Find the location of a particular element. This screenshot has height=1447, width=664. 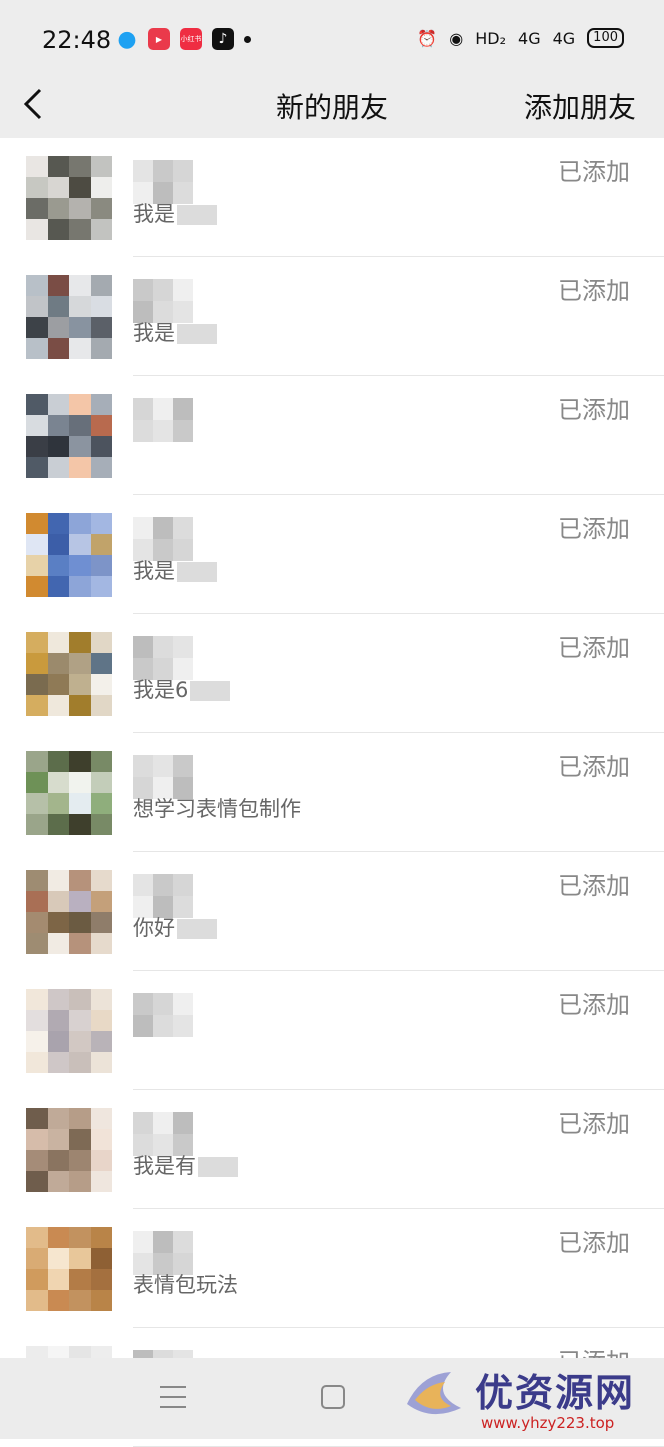

alarm-icon: ⏰ is located at coordinates (427, 38).